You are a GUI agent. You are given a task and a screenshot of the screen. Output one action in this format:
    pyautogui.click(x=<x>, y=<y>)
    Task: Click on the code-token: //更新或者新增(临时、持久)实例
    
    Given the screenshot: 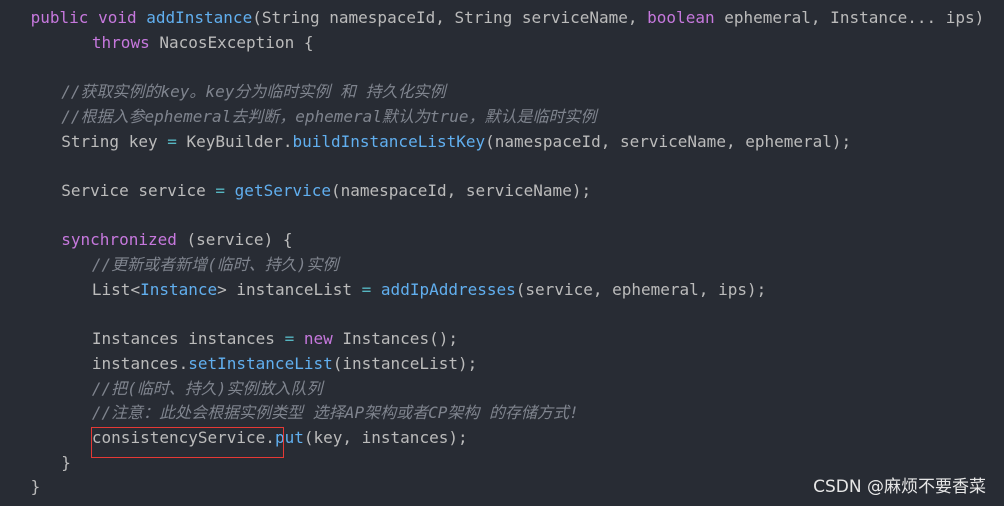 What is the action you would take?
    pyautogui.click(x=215, y=264)
    